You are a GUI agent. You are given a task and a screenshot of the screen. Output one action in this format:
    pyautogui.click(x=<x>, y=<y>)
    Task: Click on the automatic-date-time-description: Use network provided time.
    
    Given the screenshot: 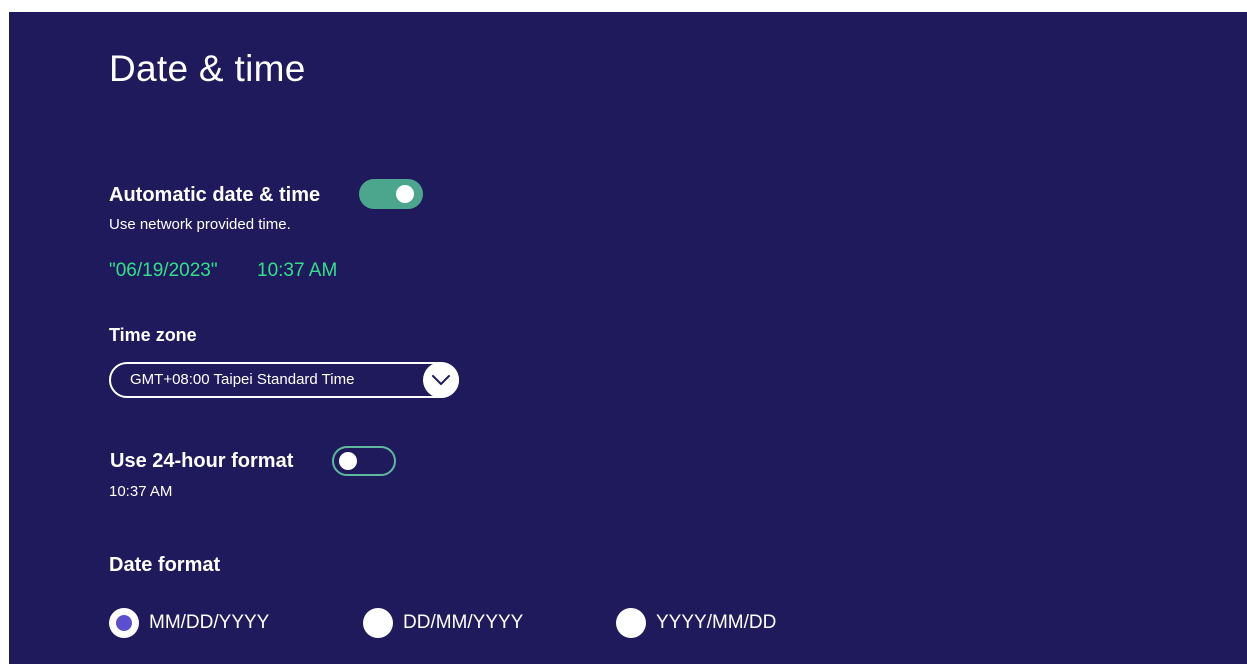 What is the action you would take?
    pyautogui.click(x=200, y=224)
    